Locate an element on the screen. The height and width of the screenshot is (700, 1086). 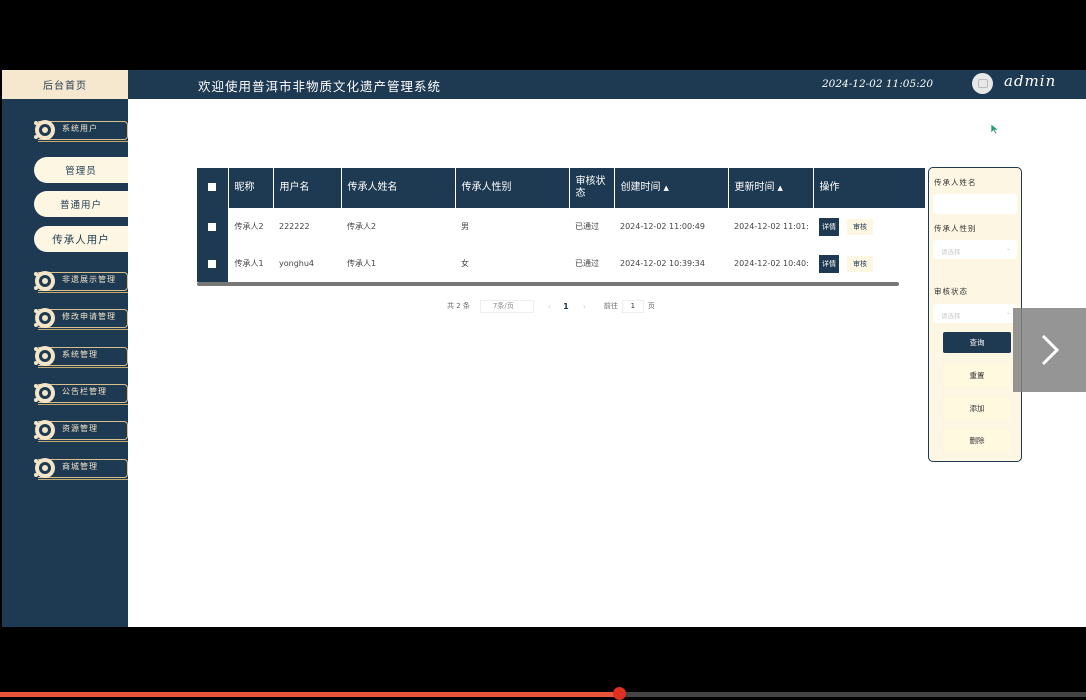
submenu-normal-users: 普通用户 is located at coordinates (81, 204).